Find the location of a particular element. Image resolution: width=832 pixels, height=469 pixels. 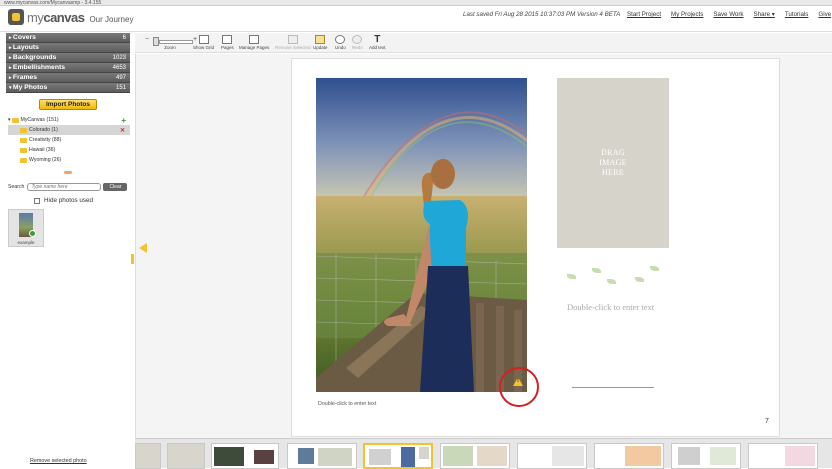

text-icon: T is located at coordinates (377, 39).